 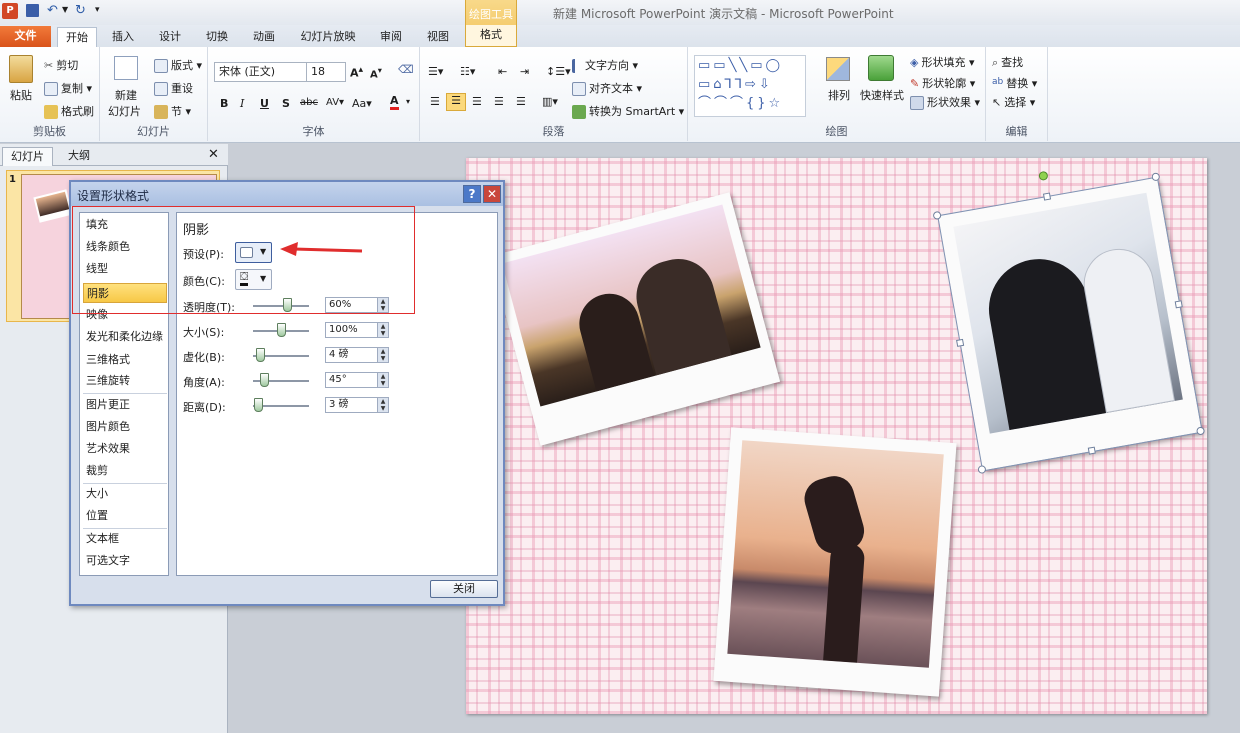 What do you see at coordinates (125, 516) in the screenshot?
I see `category-position: 位置` at bounding box center [125, 516].